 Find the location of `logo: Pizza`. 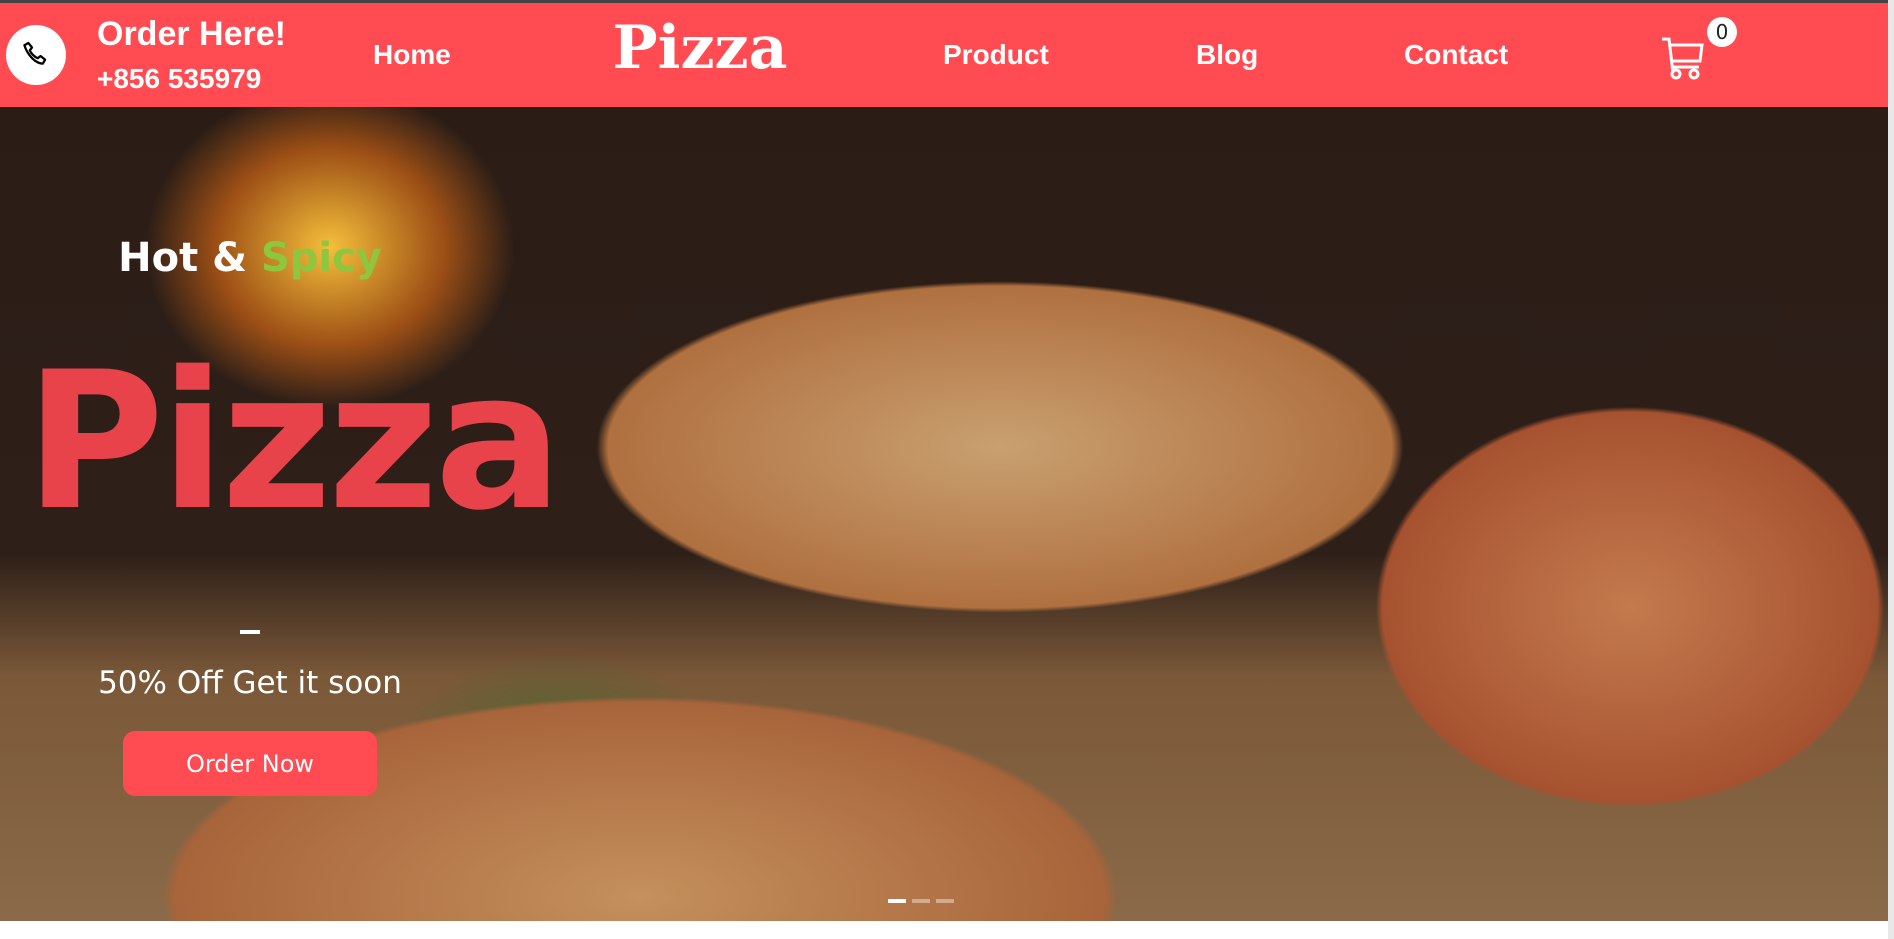

logo: Pizza is located at coordinates (700, 48).